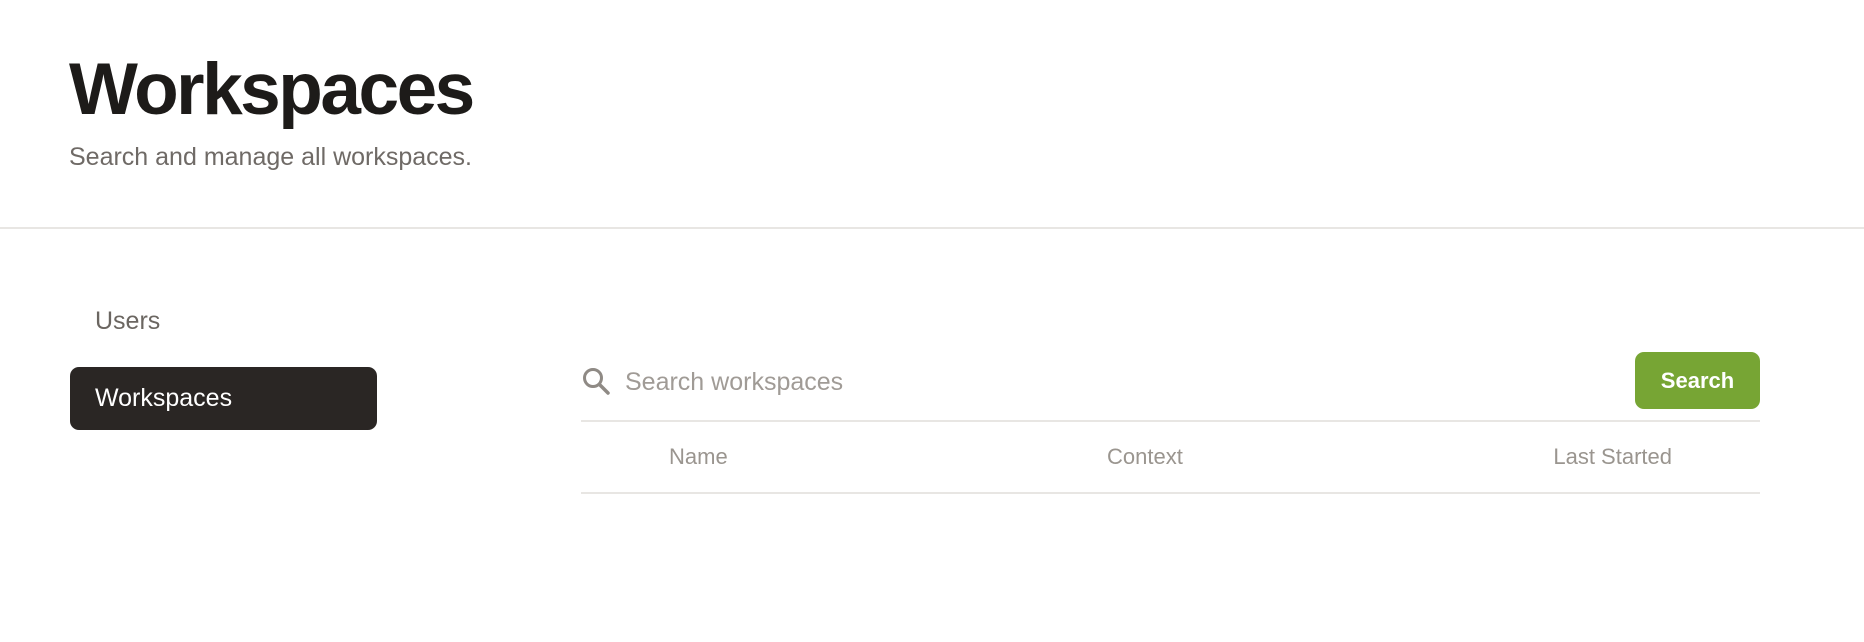 This screenshot has height=642, width=1864. I want to click on column-header-name: Name, so click(698, 457).